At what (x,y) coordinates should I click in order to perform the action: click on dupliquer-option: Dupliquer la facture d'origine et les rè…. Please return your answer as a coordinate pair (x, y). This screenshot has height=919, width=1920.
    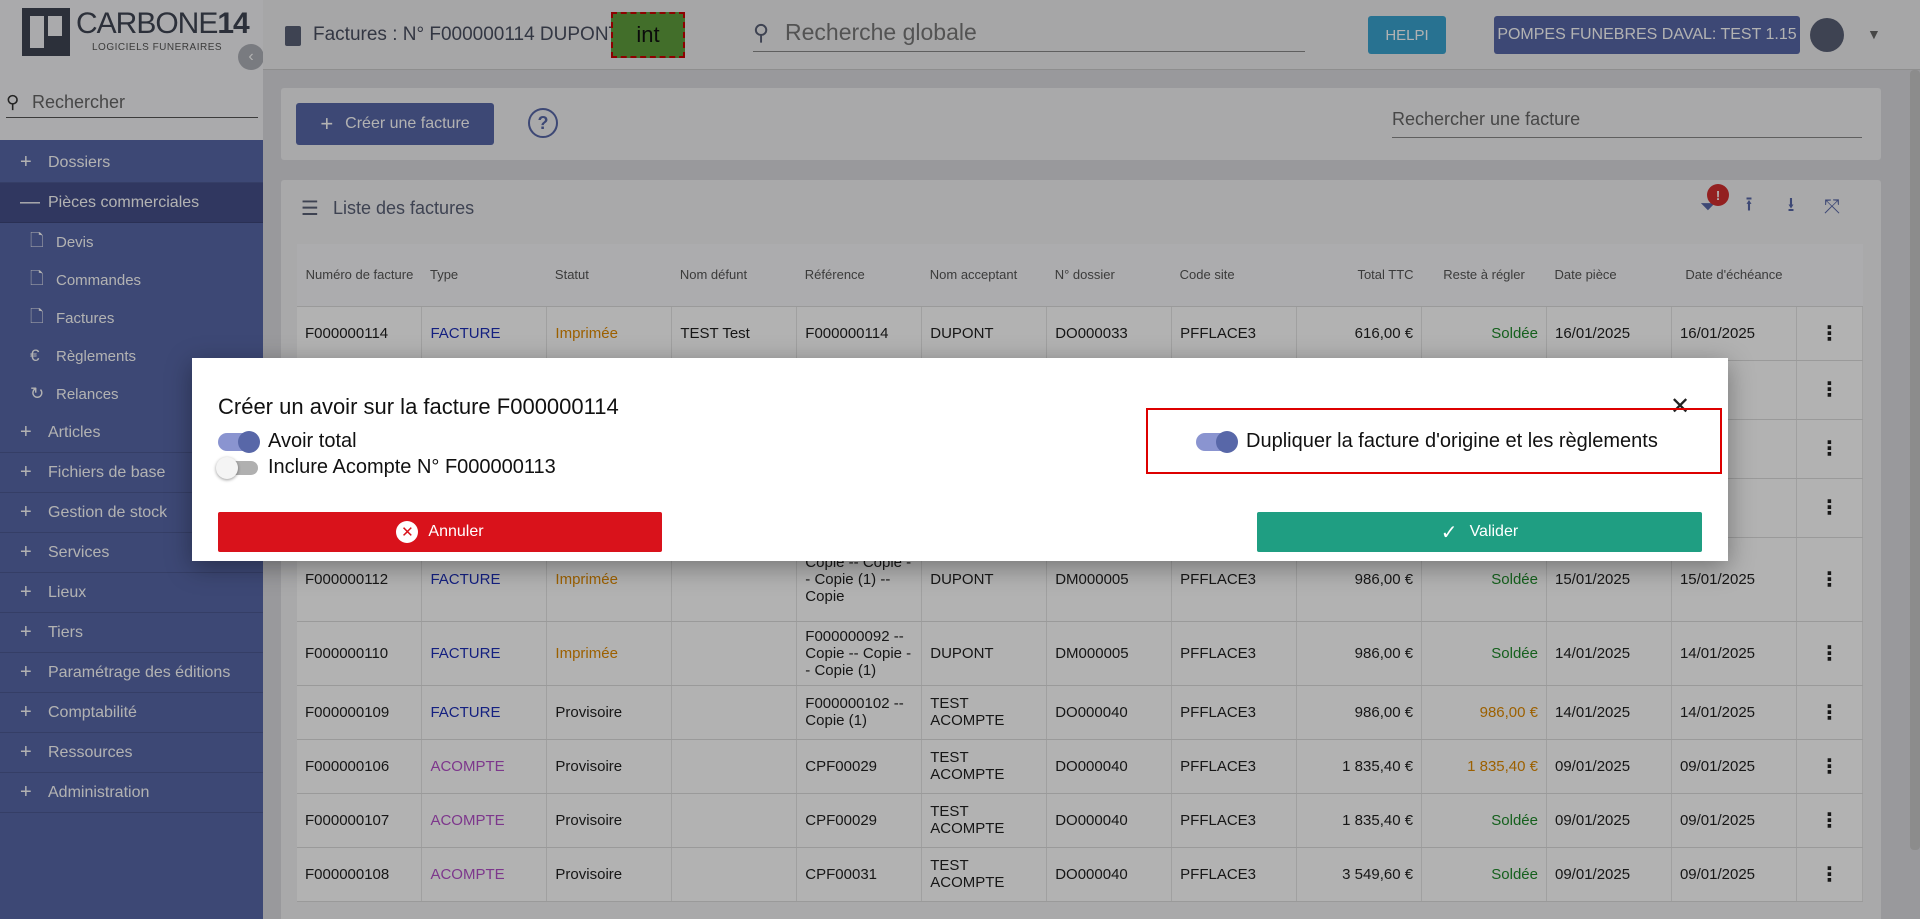
    Looking at the image, I should click on (1427, 441).